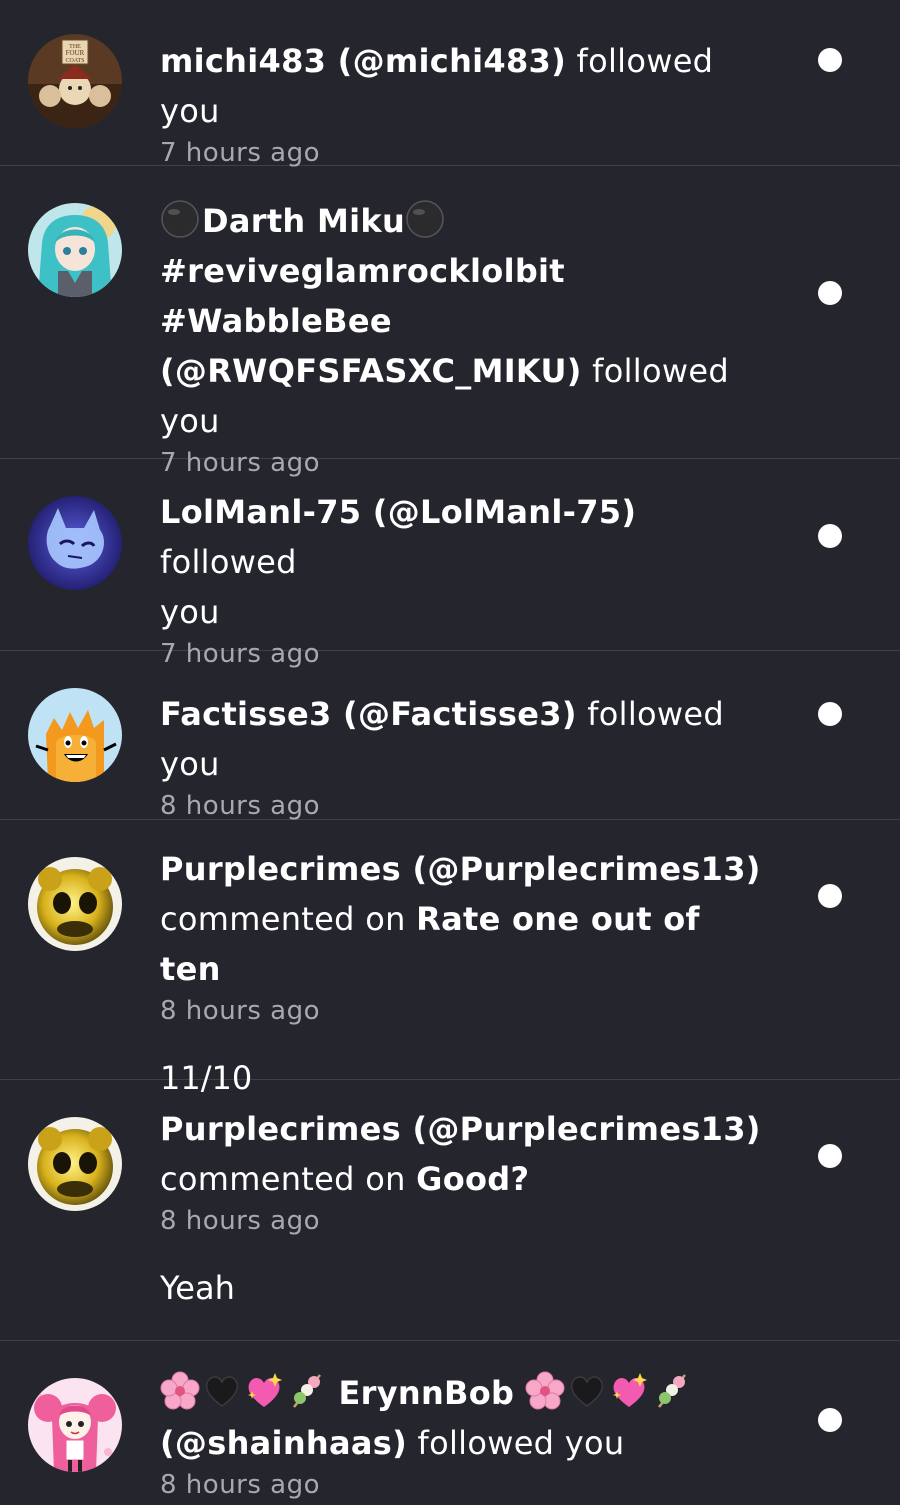  What do you see at coordinates (398, 512) in the screenshot?
I see `user-name: LolManl-75 (@LolManl-75)` at bounding box center [398, 512].